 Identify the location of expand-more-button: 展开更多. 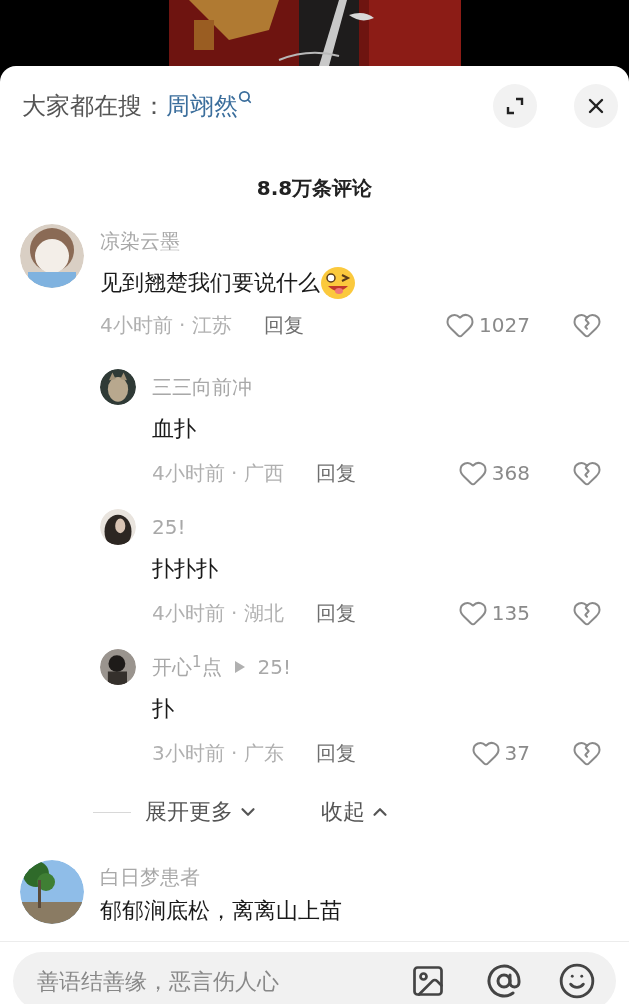
(202, 812).